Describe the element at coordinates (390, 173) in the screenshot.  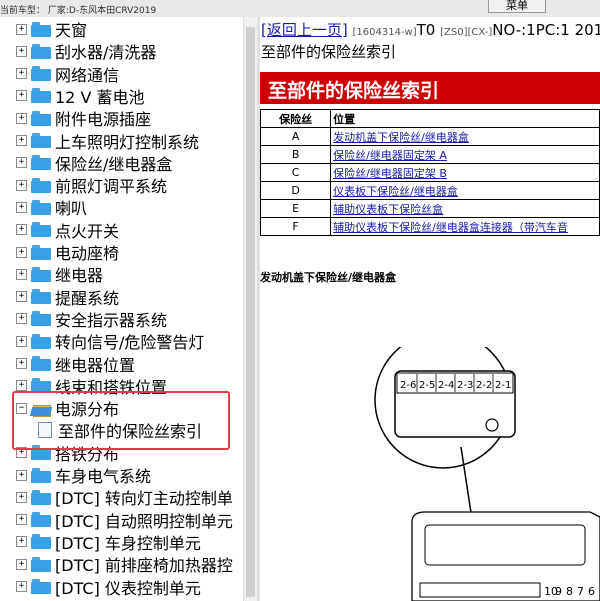
I see `fuse-location-link: 保险丝/继电器固定架 B` at that location.